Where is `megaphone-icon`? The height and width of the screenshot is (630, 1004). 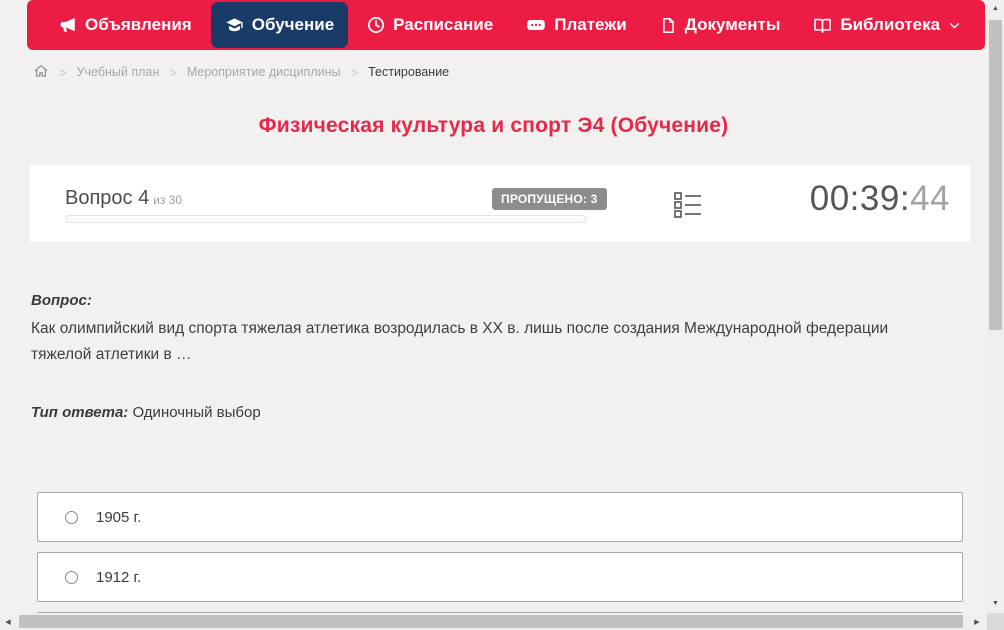 megaphone-icon is located at coordinates (68, 25).